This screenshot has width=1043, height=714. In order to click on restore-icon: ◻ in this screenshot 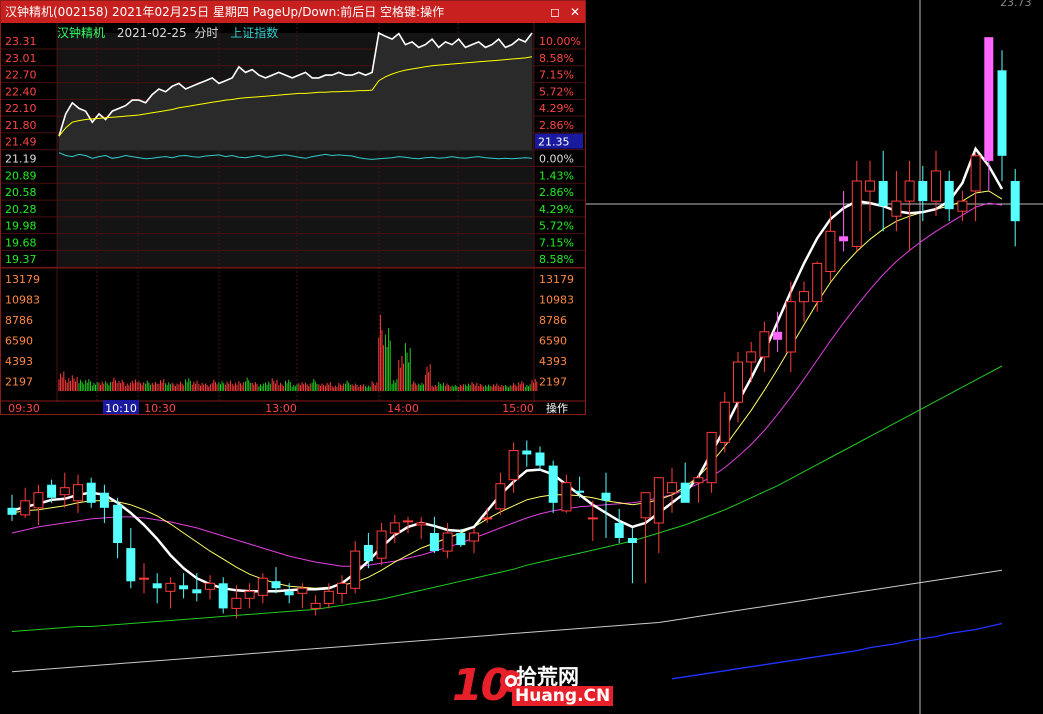, I will do `click(555, 12)`.